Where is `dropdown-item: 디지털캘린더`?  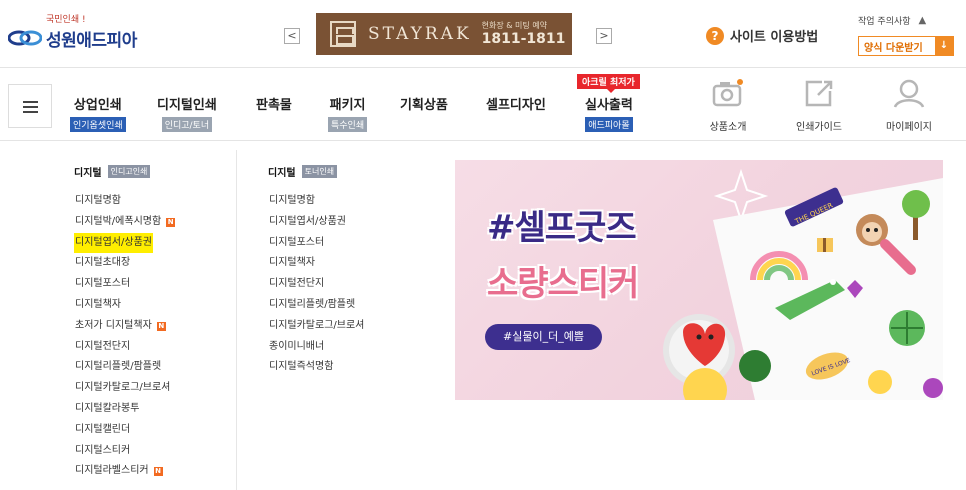 dropdown-item: 디지털캘린더 is located at coordinates (124, 430).